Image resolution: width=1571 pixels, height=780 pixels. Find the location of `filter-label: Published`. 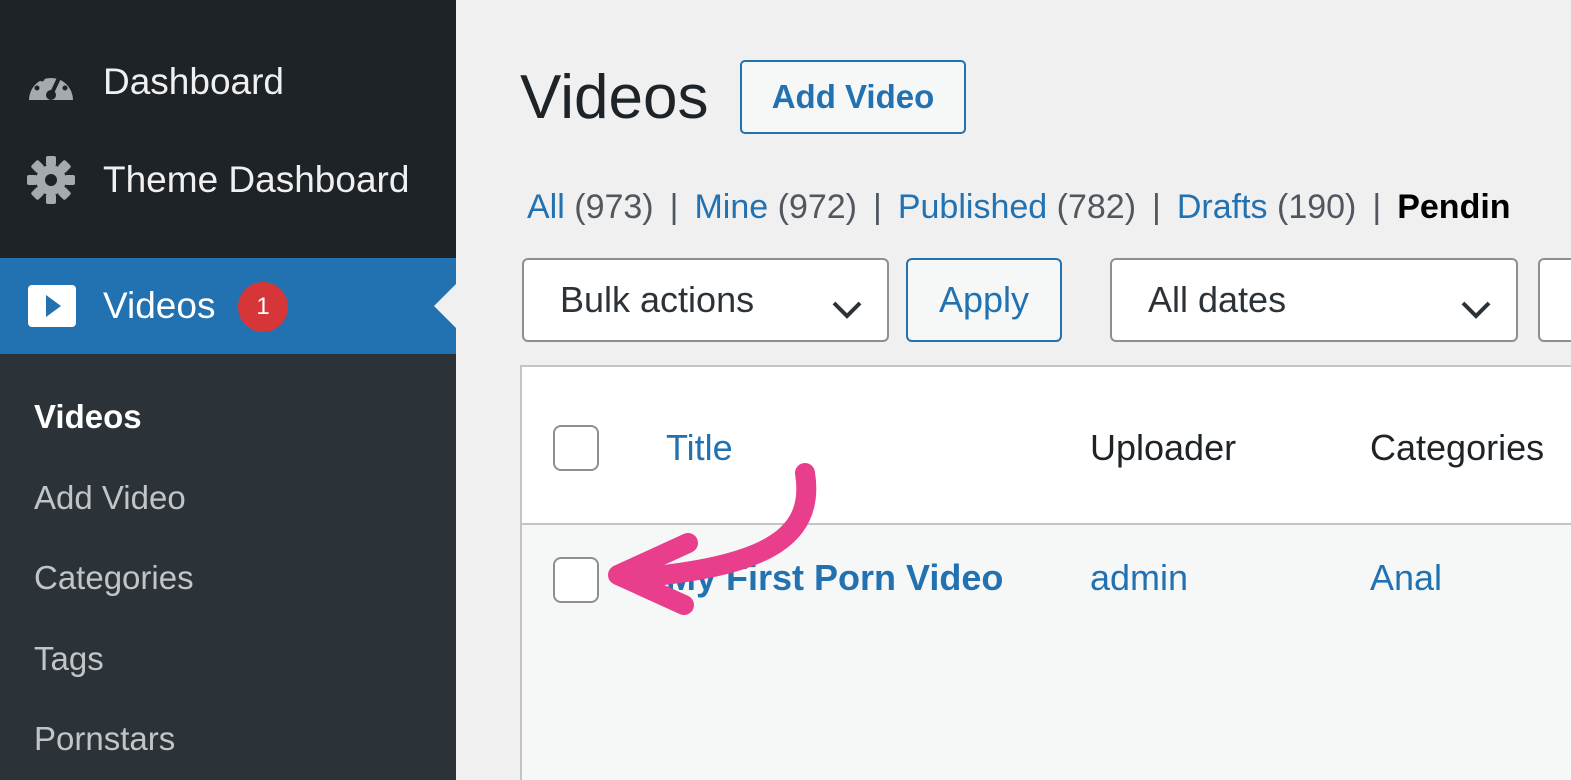

filter-label: Published is located at coordinates (972, 207).